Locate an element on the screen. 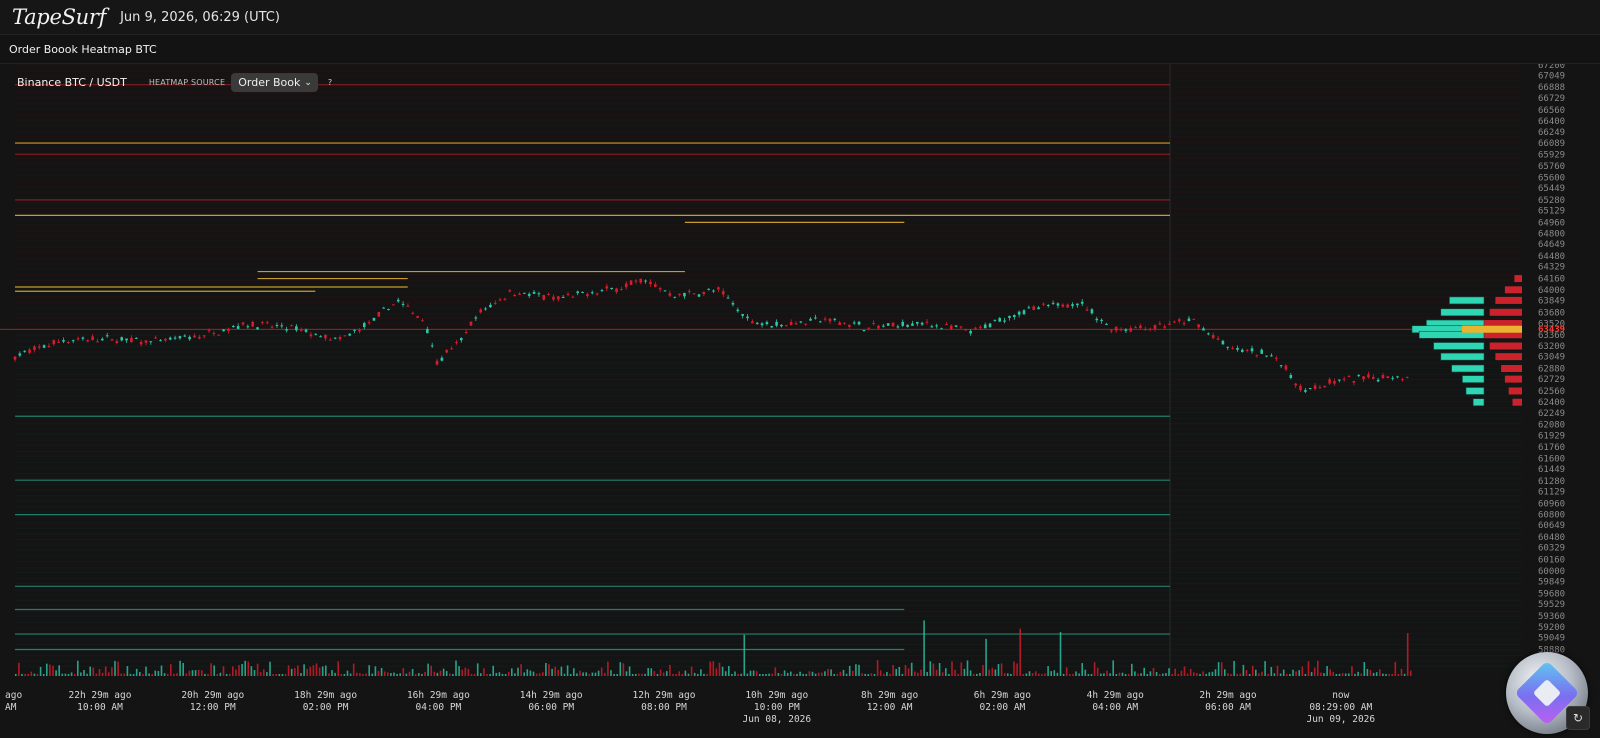 This screenshot has height=738, width=1600. x-tick-rel: 6h 29m ago is located at coordinates (1002, 695).